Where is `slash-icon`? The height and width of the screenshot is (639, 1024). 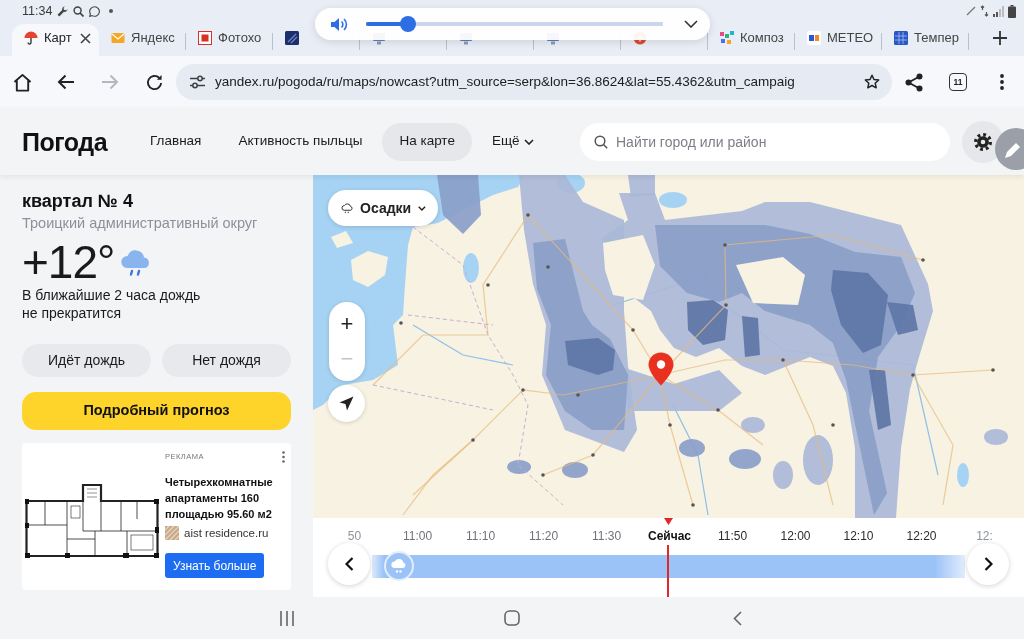
slash-icon is located at coordinates (971, 11).